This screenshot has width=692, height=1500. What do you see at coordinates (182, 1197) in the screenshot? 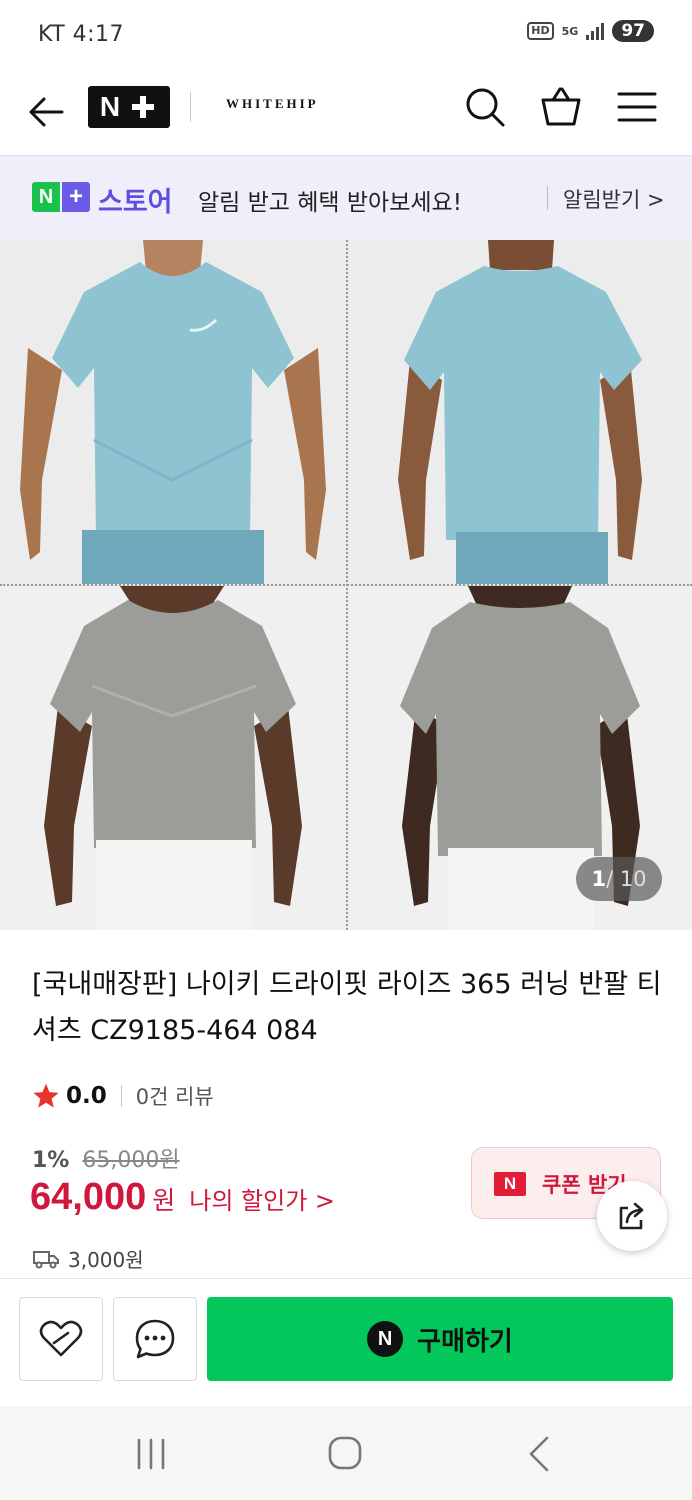
I see `price-row: 64,000 원 나의 할인가 >` at bounding box center [182, 1197].